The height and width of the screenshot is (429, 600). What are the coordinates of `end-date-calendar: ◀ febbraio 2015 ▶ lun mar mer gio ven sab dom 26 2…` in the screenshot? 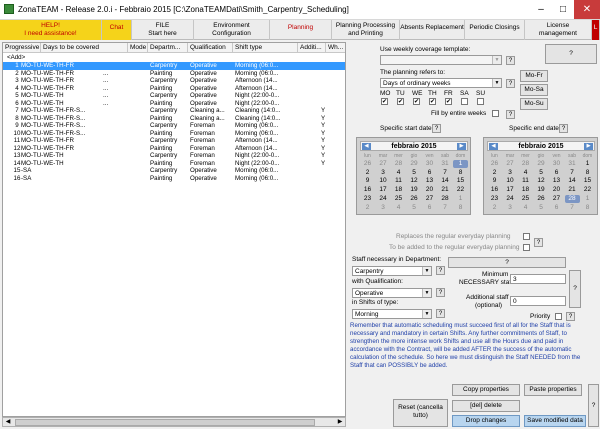 It's located at (540, 176).